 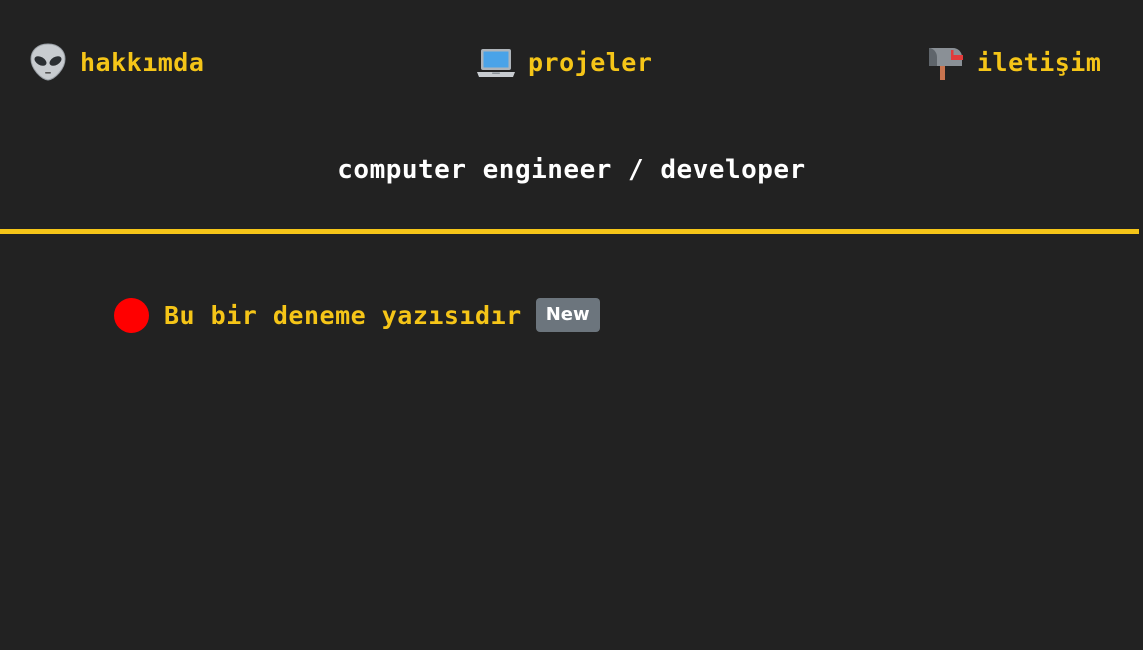 I want to click on laptop-icon, so click(x=496, y=62).